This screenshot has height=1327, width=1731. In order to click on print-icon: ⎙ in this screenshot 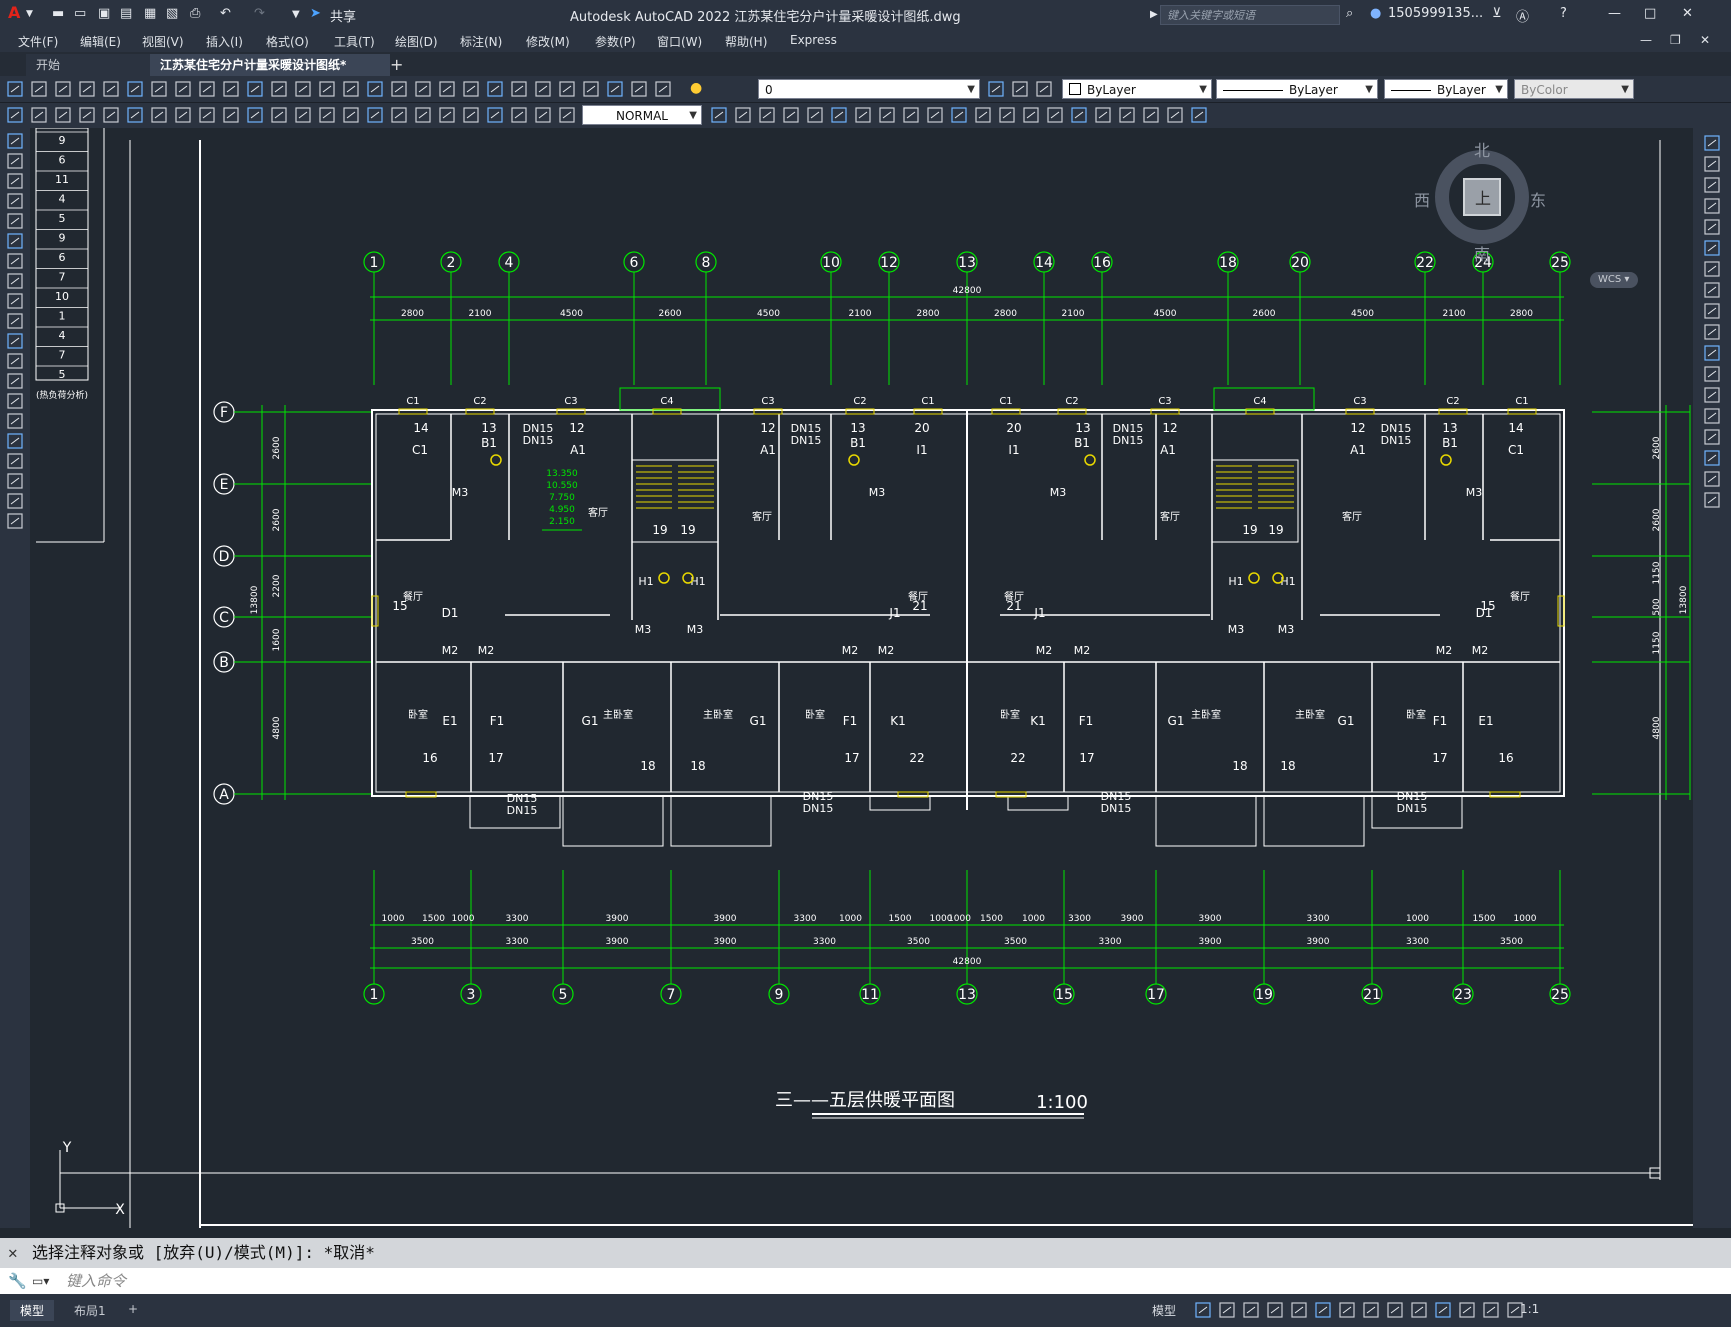, I will do `click(195, 13)`.